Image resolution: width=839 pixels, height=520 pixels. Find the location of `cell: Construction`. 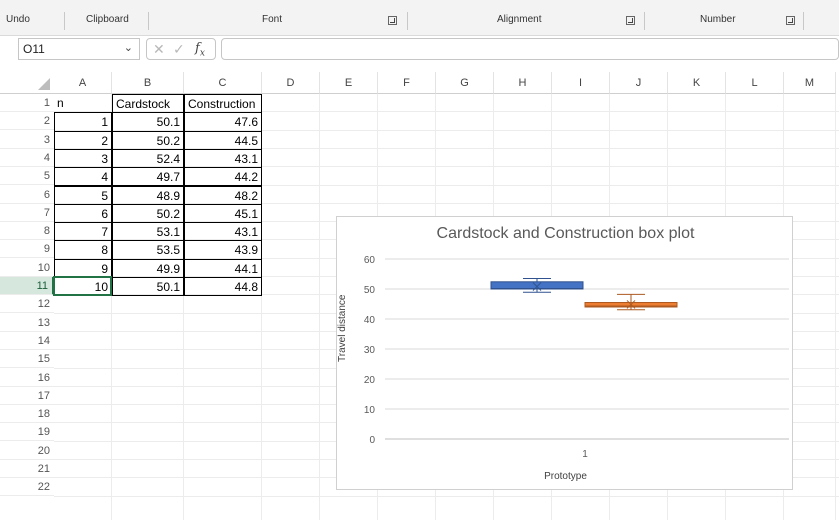

cell: Construction is located at coordinates (223, 104).